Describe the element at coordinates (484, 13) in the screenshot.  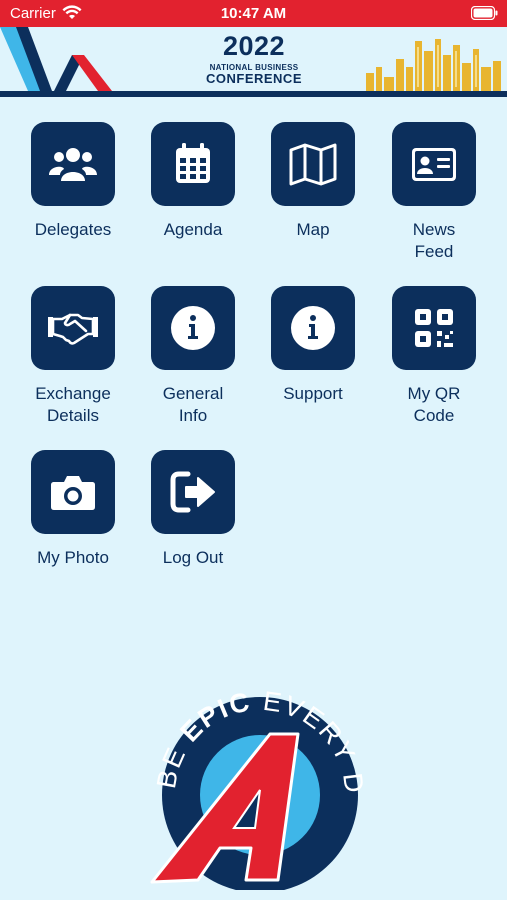
I see `battery-icon` at that location.